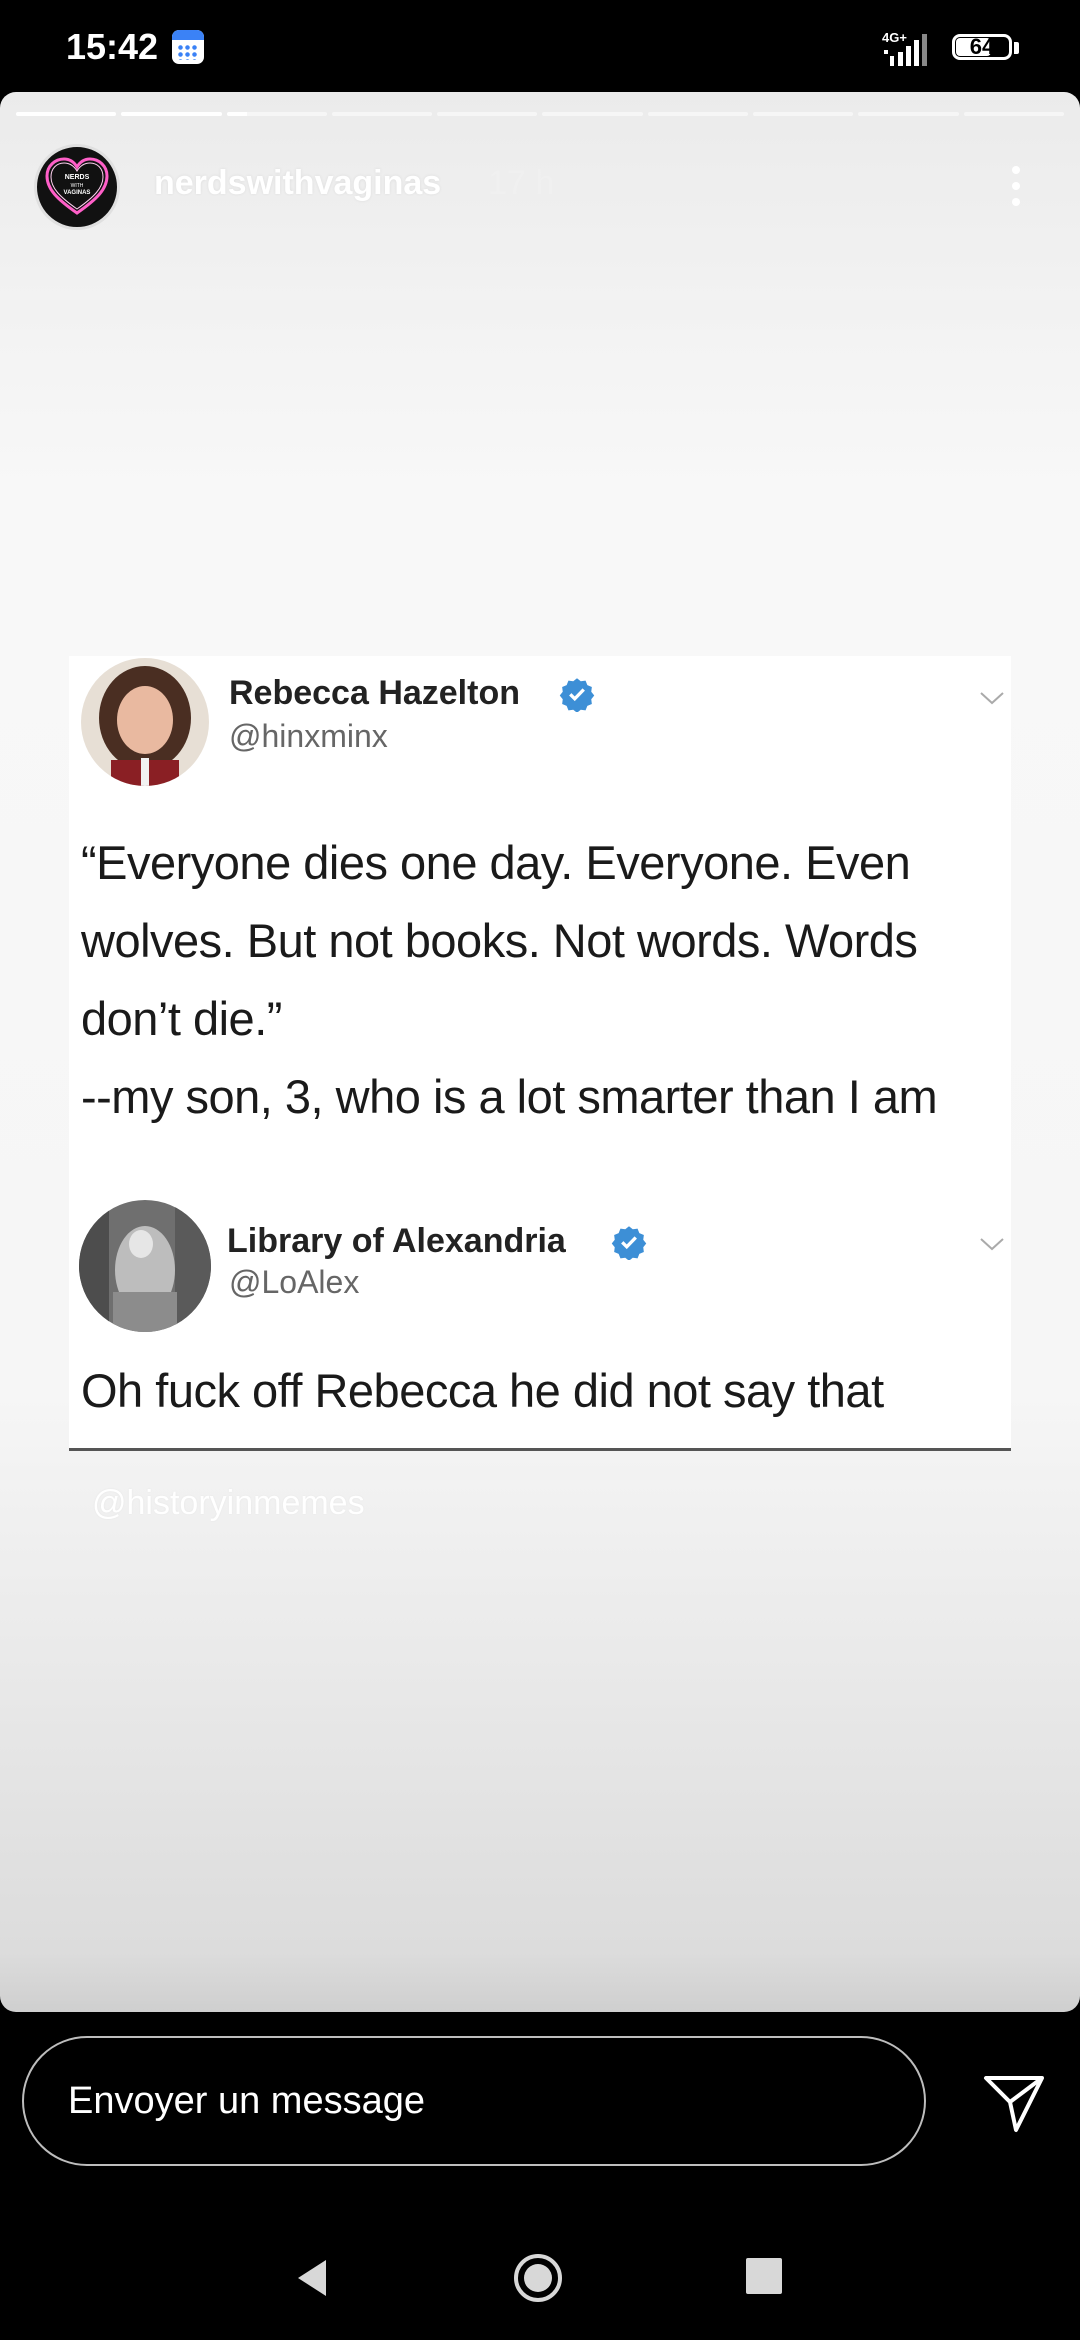 This screenshot has width=1080, height=2340. What do you see at coordinates (246, 2101) in the screenshot?
I see `message-placeholder: Envoyer un message` at bounding box center [246, 2101].